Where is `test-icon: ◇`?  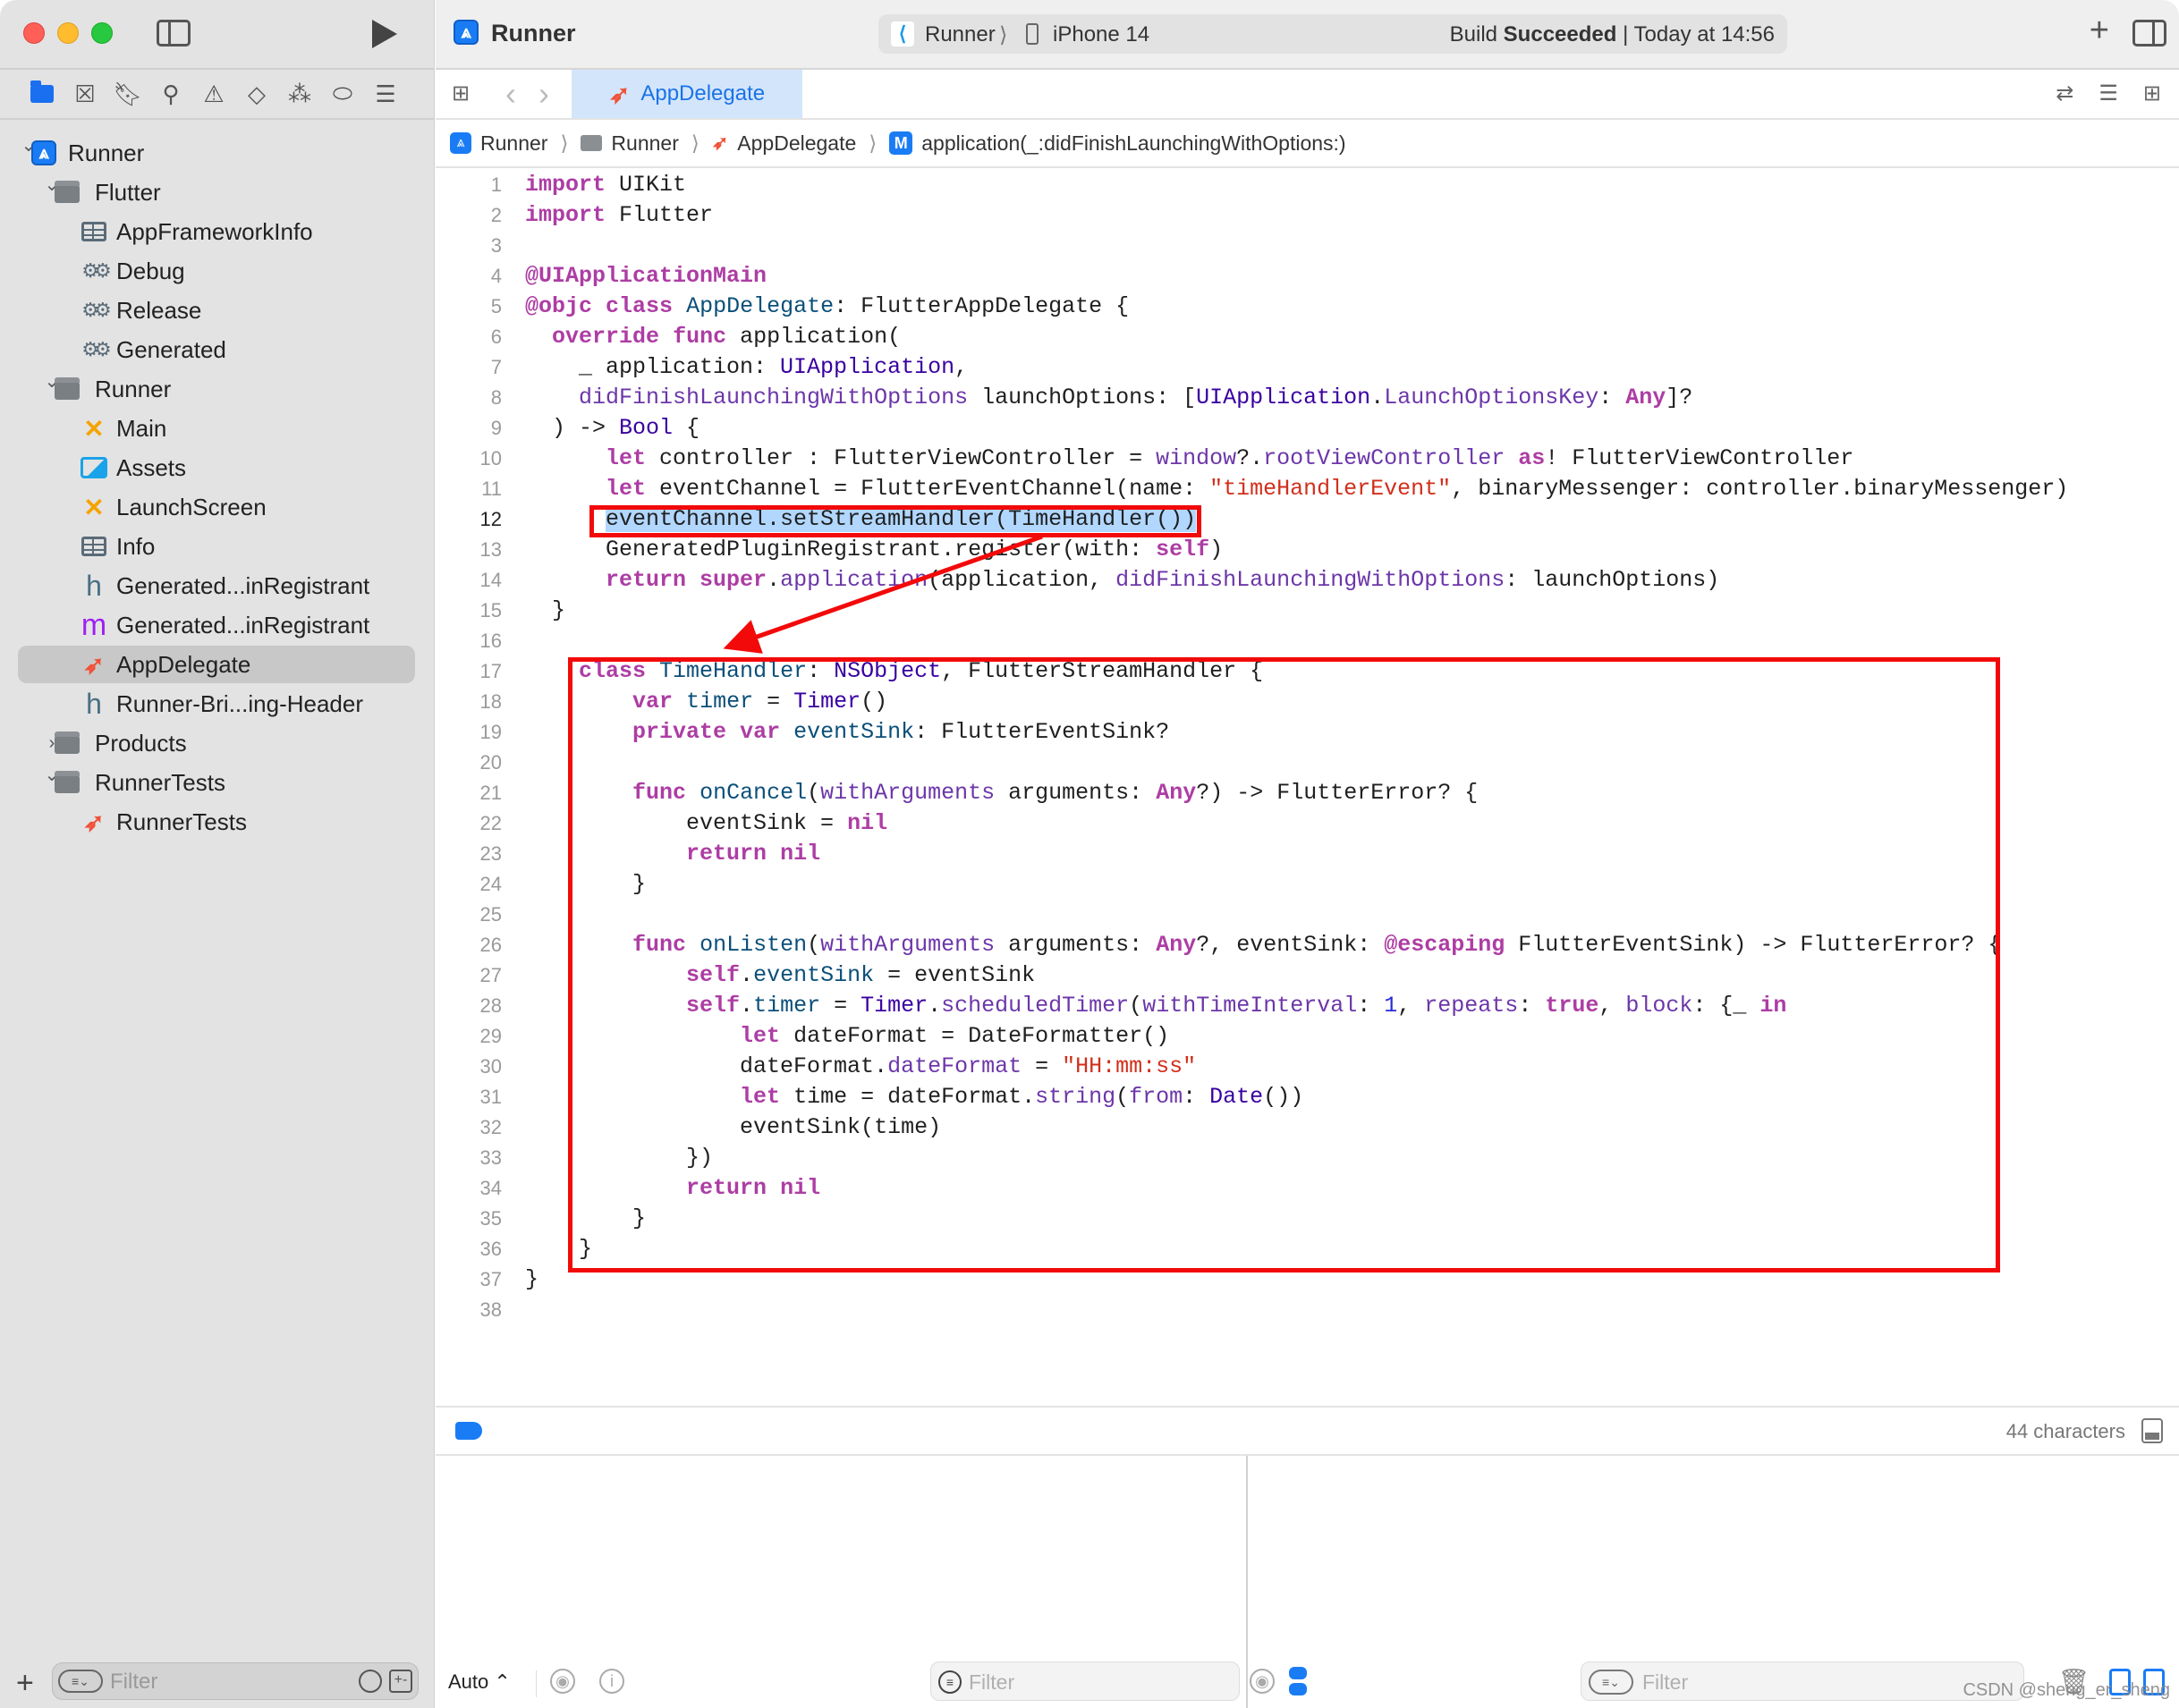
test-icon: ◇ is located at coordinates (257, 94).